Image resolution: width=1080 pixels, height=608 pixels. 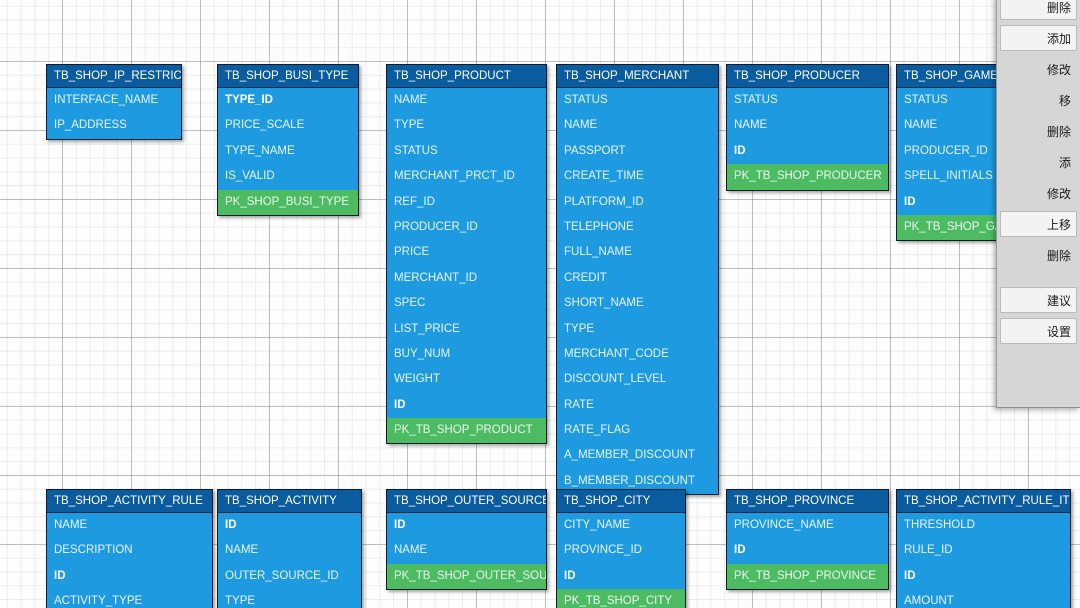 What do you see at coordinates (983, 525) in the screenshot?
I see `entity-column-row: THRESHOLD` at bounding box center [983, 525].